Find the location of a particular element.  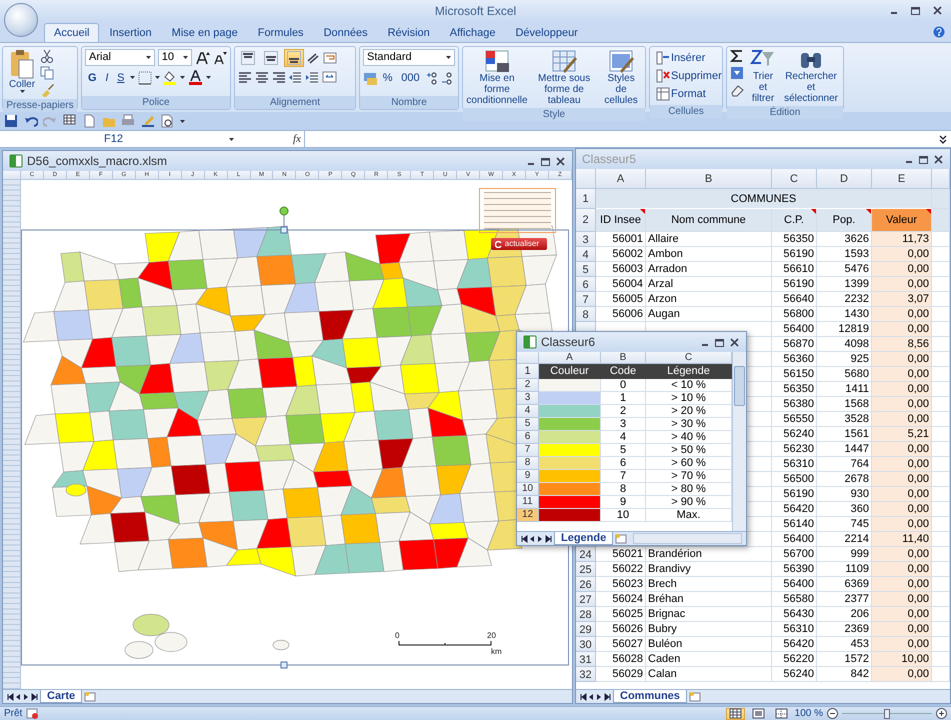

ribbon-tab: Formules is located at coordinates (281, 32).